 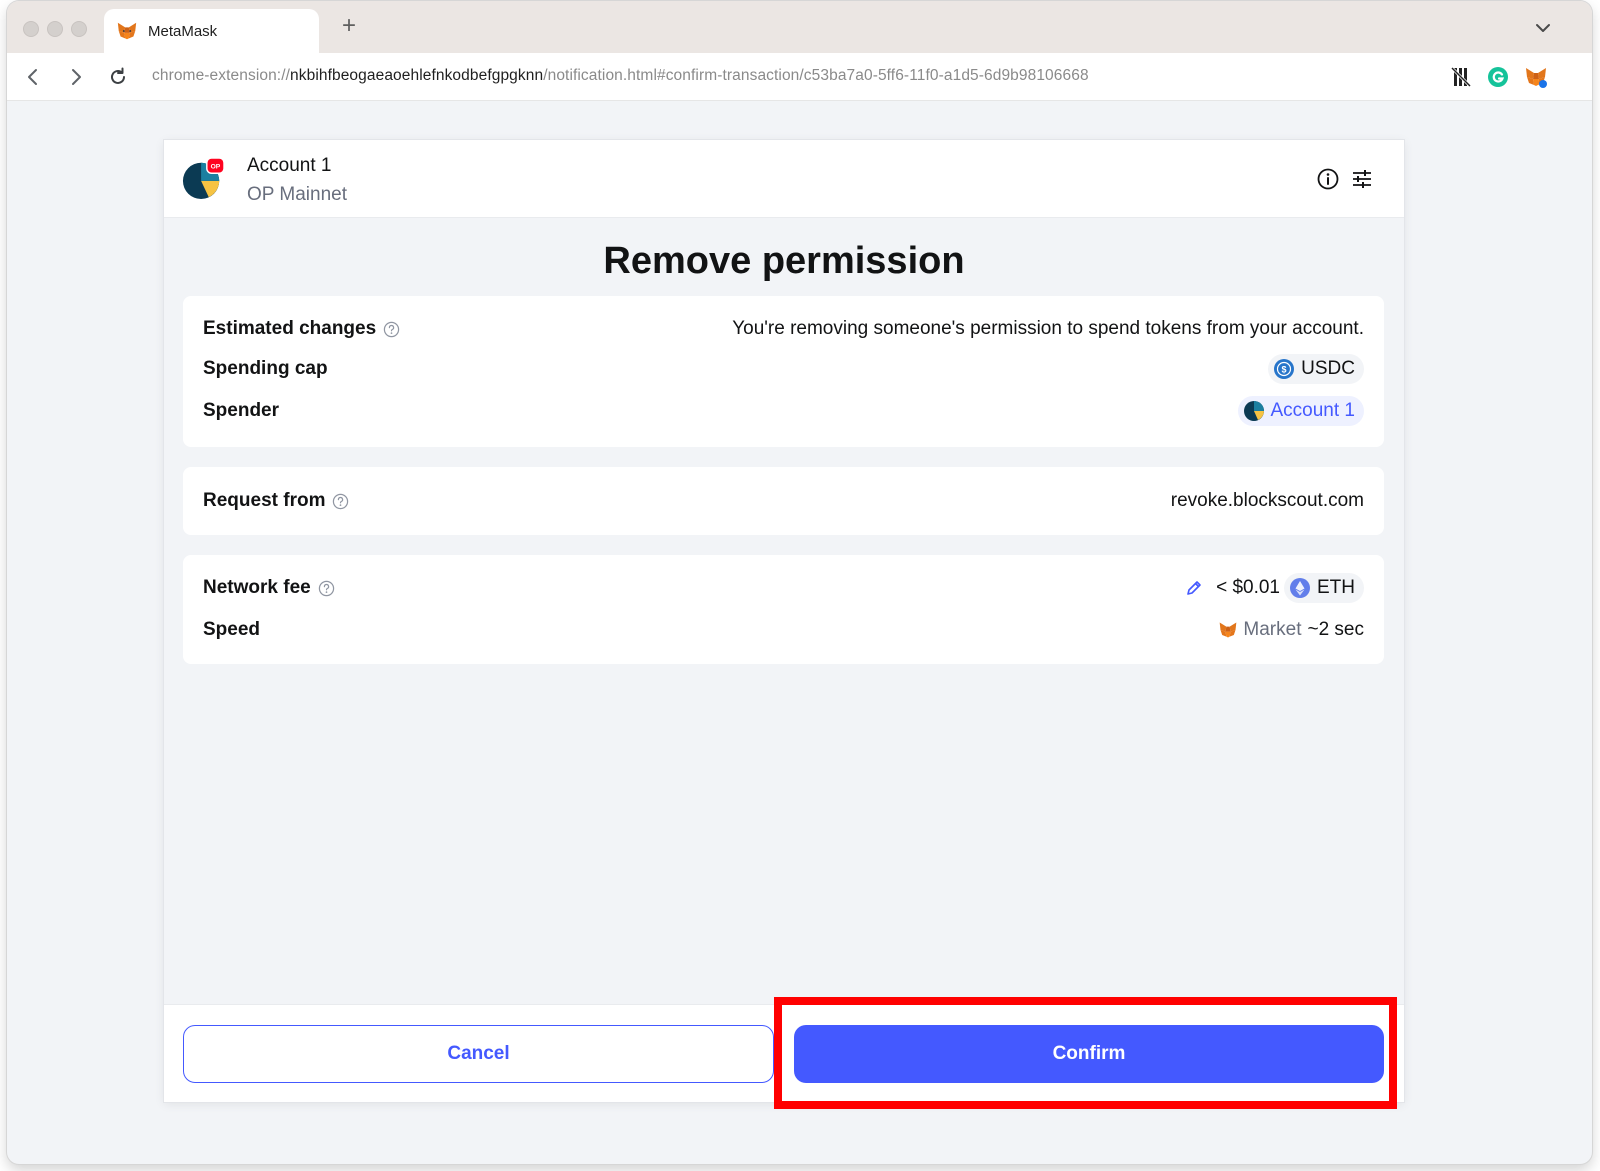 I want to click on eth-token-pill: ETH, so click(x=1324, y=588).